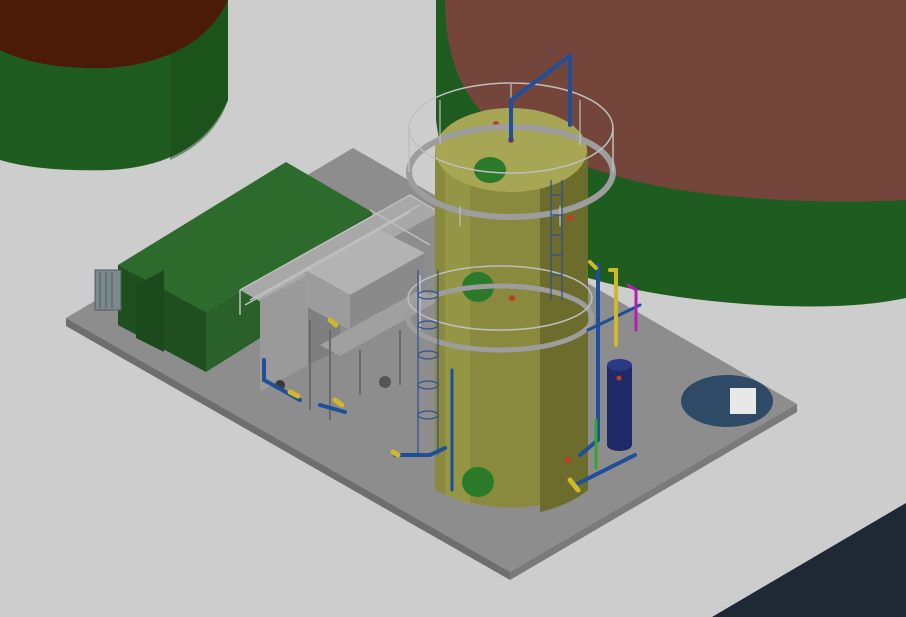  What do you see at coordinates (743, 401) in the screenshot?
I see `sump-cover` at bounding box center [743, 401].